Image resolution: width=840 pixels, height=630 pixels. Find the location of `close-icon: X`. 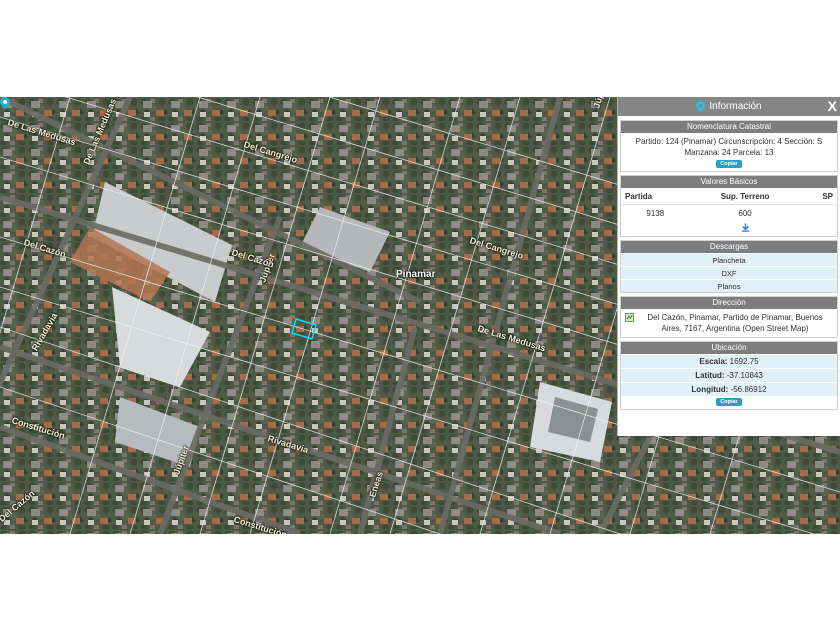

close-icon: X is located at coordinates (832, 106).